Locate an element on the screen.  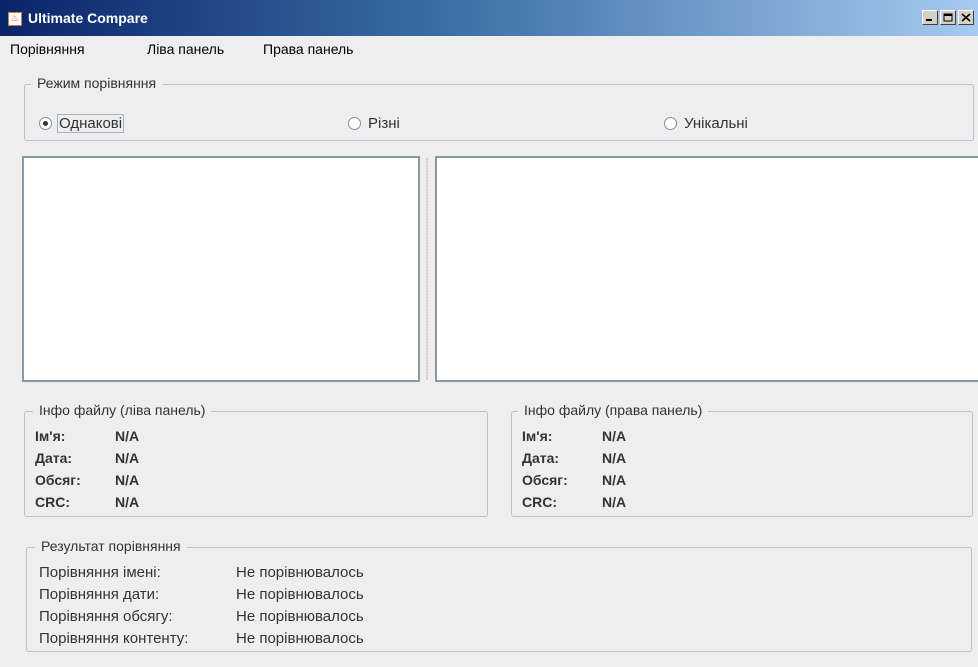
minimize-button is located at coordinates (930, 17).